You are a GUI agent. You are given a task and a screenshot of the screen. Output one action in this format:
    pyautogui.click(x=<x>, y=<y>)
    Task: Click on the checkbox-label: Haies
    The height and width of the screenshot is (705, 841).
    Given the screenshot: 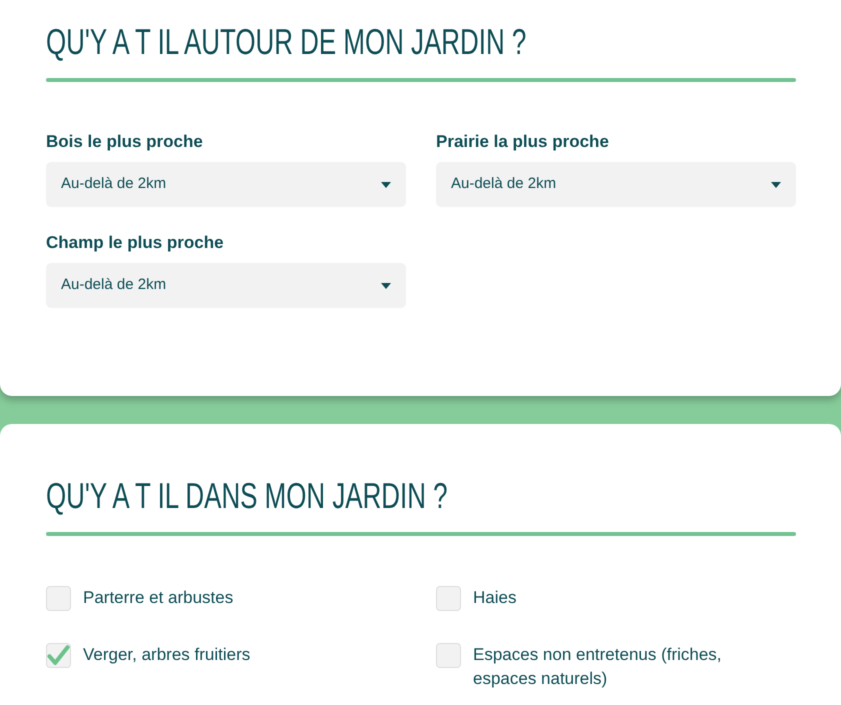 What is the action you would take?
    pyautogui.click(x=494, y=598)
    